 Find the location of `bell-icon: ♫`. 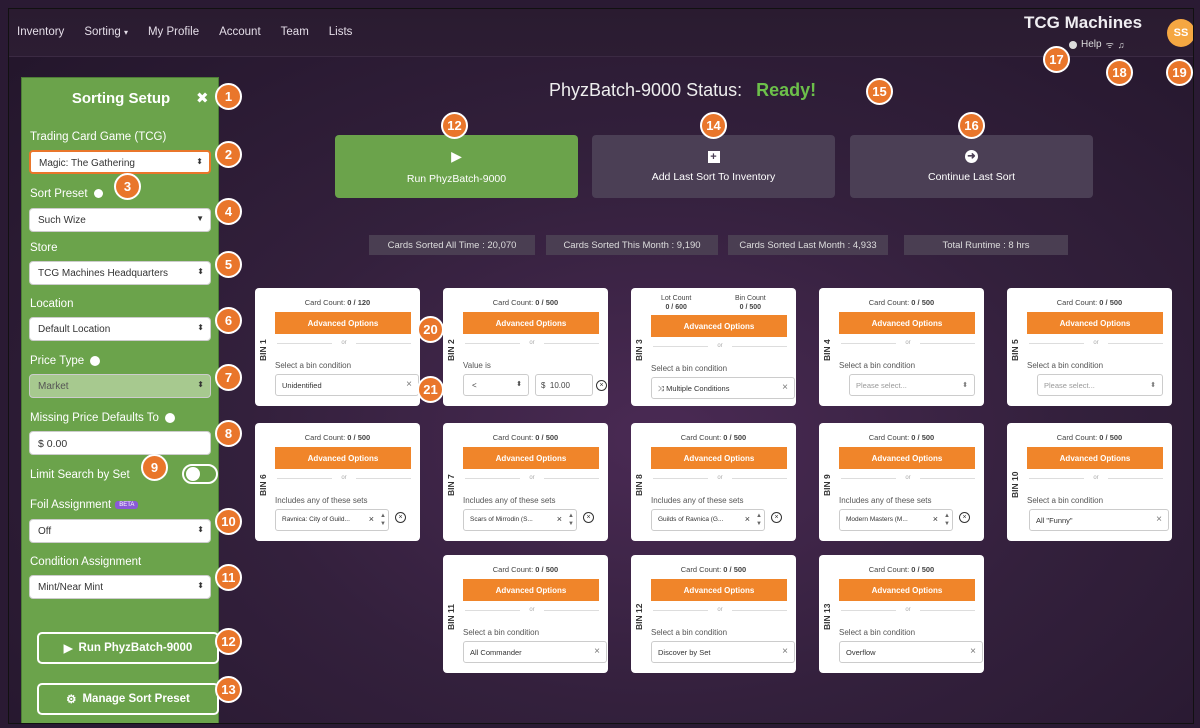

bell-icon: ♫ is located at coordinates (1121, 45).